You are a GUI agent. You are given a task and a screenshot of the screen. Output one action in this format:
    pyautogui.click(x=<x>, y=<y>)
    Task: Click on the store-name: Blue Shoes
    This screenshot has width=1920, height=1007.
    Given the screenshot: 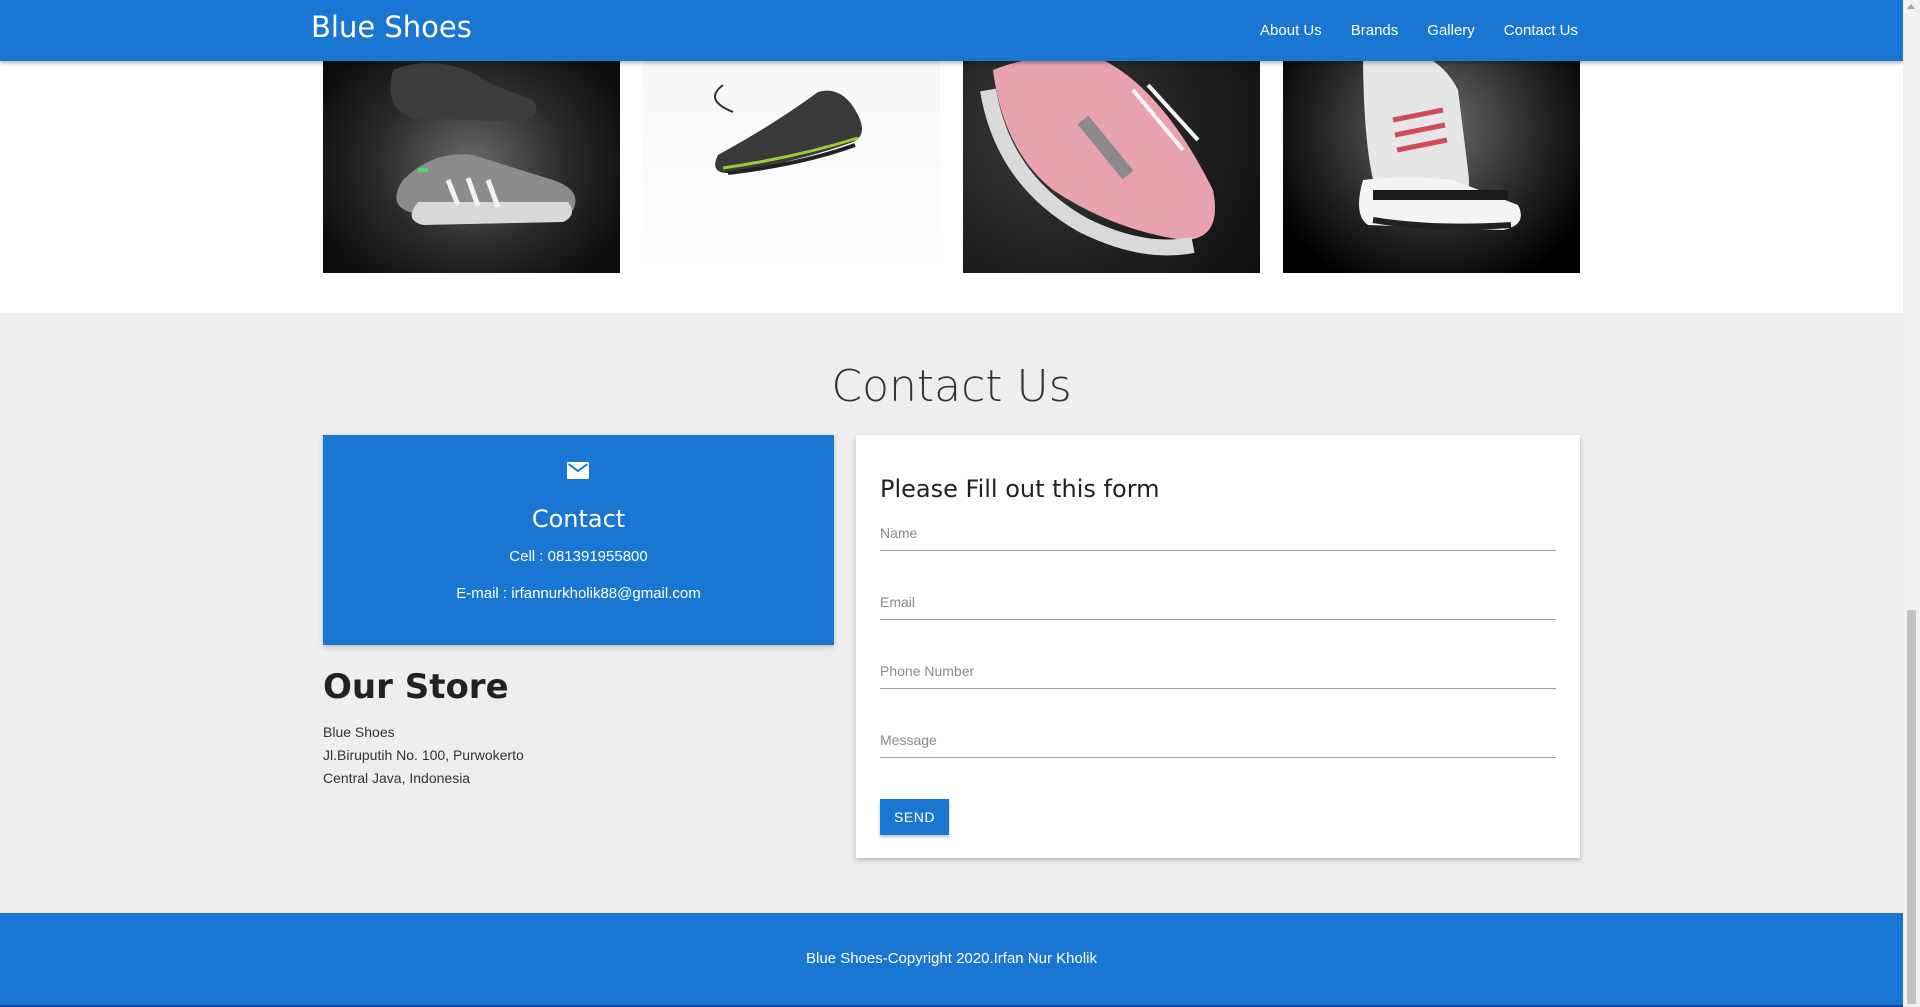 What is the action you would take?
    pyautogui.click(x=359, y=732)
    